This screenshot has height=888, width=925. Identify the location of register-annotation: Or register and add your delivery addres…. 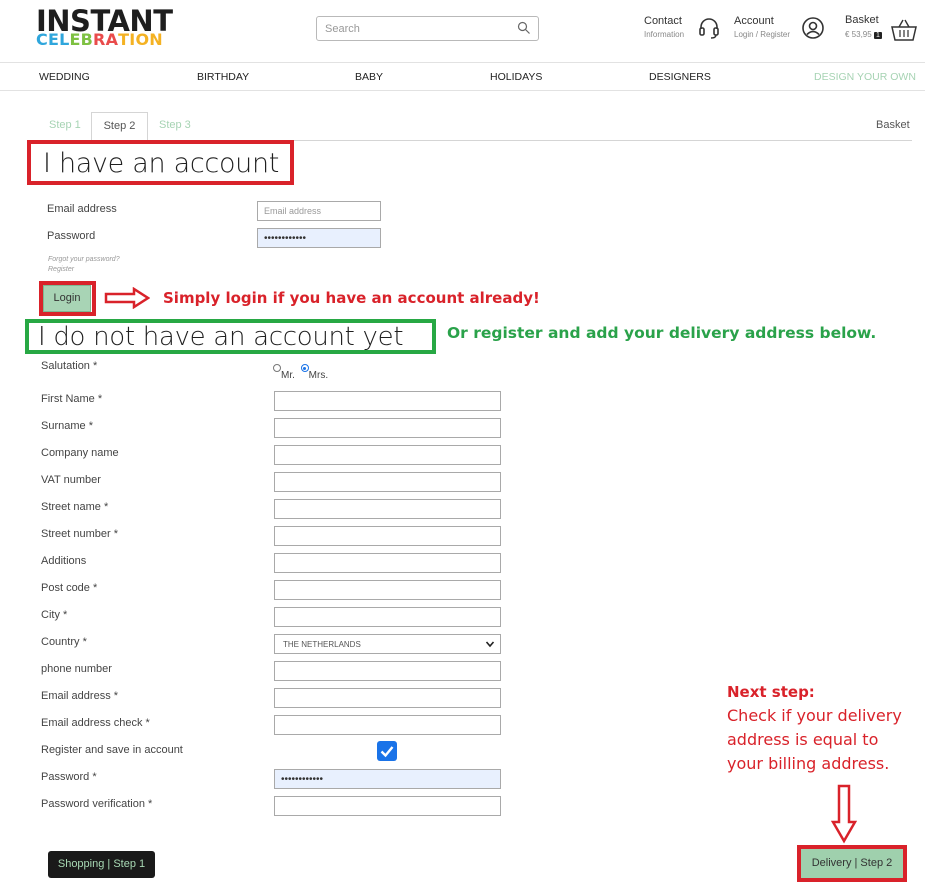
(662, 333).